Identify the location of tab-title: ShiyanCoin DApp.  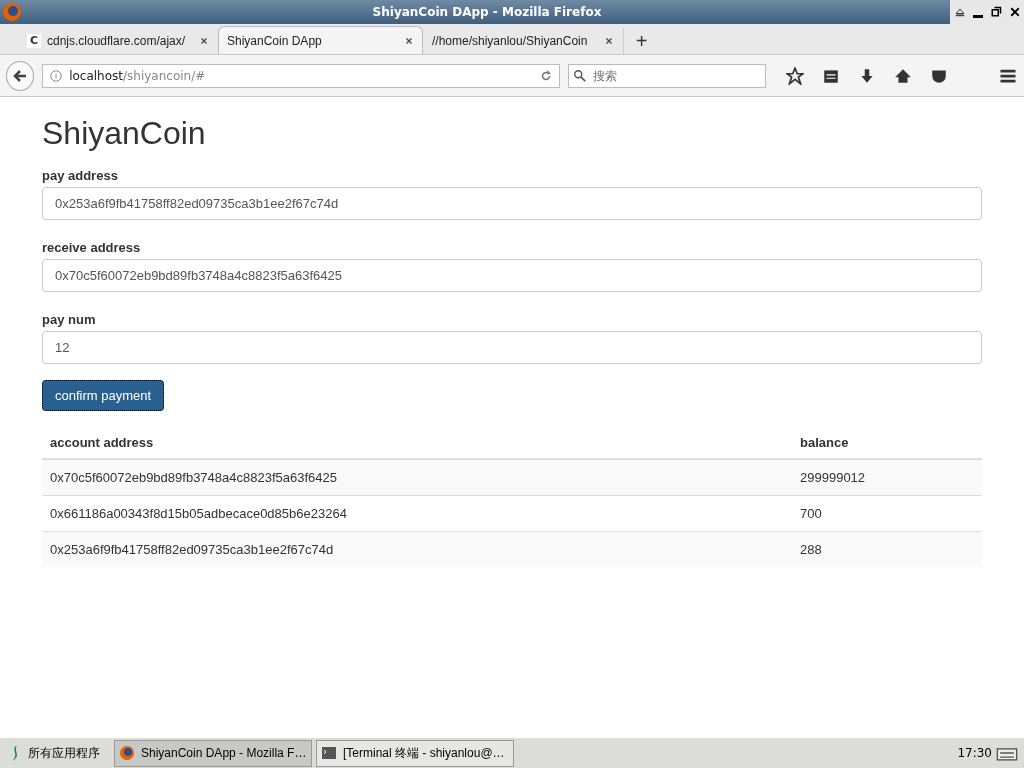
(275, 40).